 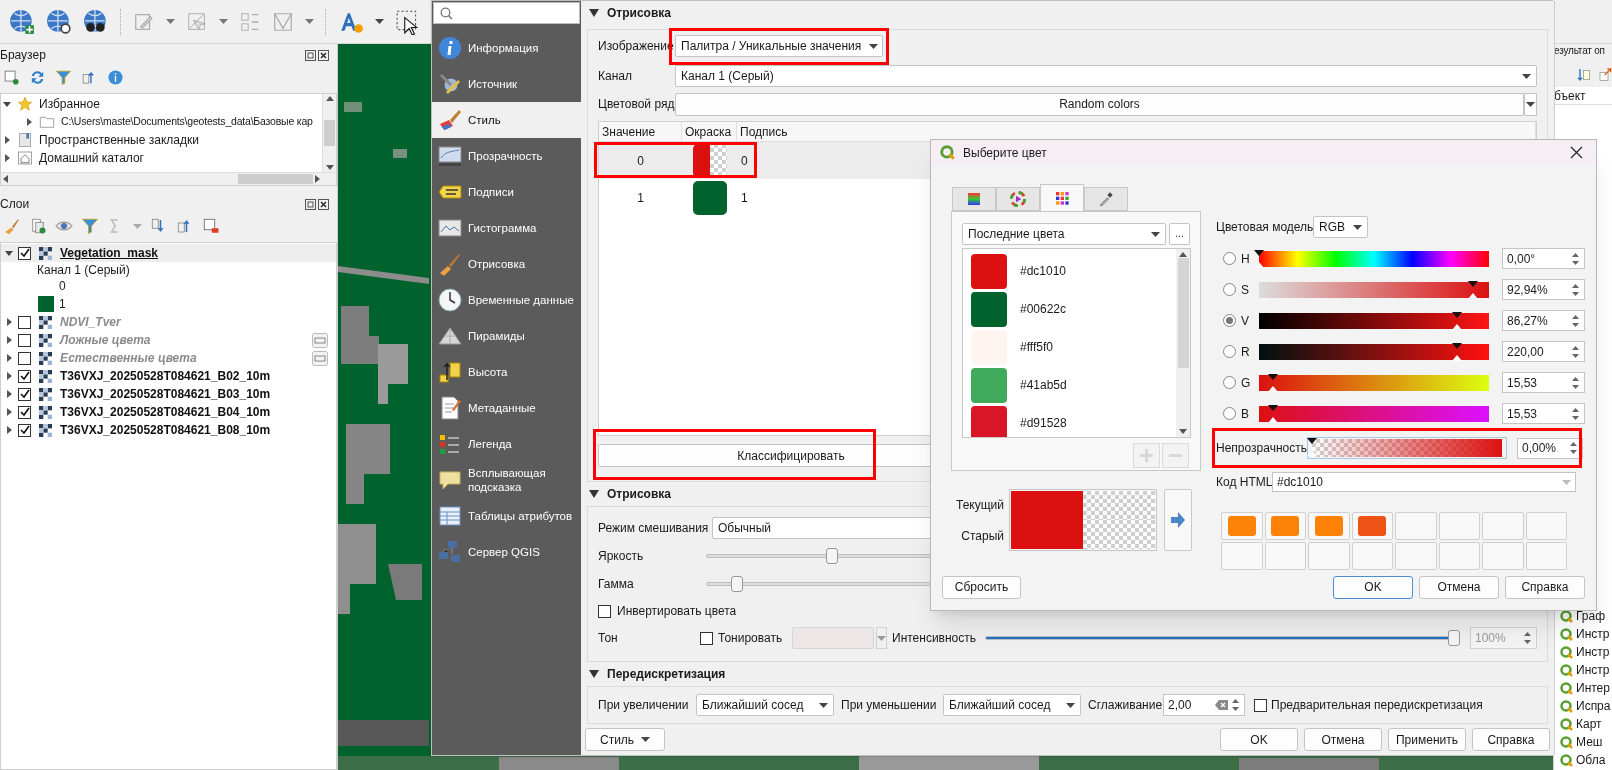 I want to click on scroll-right-icon, so click(x=317, y=179).